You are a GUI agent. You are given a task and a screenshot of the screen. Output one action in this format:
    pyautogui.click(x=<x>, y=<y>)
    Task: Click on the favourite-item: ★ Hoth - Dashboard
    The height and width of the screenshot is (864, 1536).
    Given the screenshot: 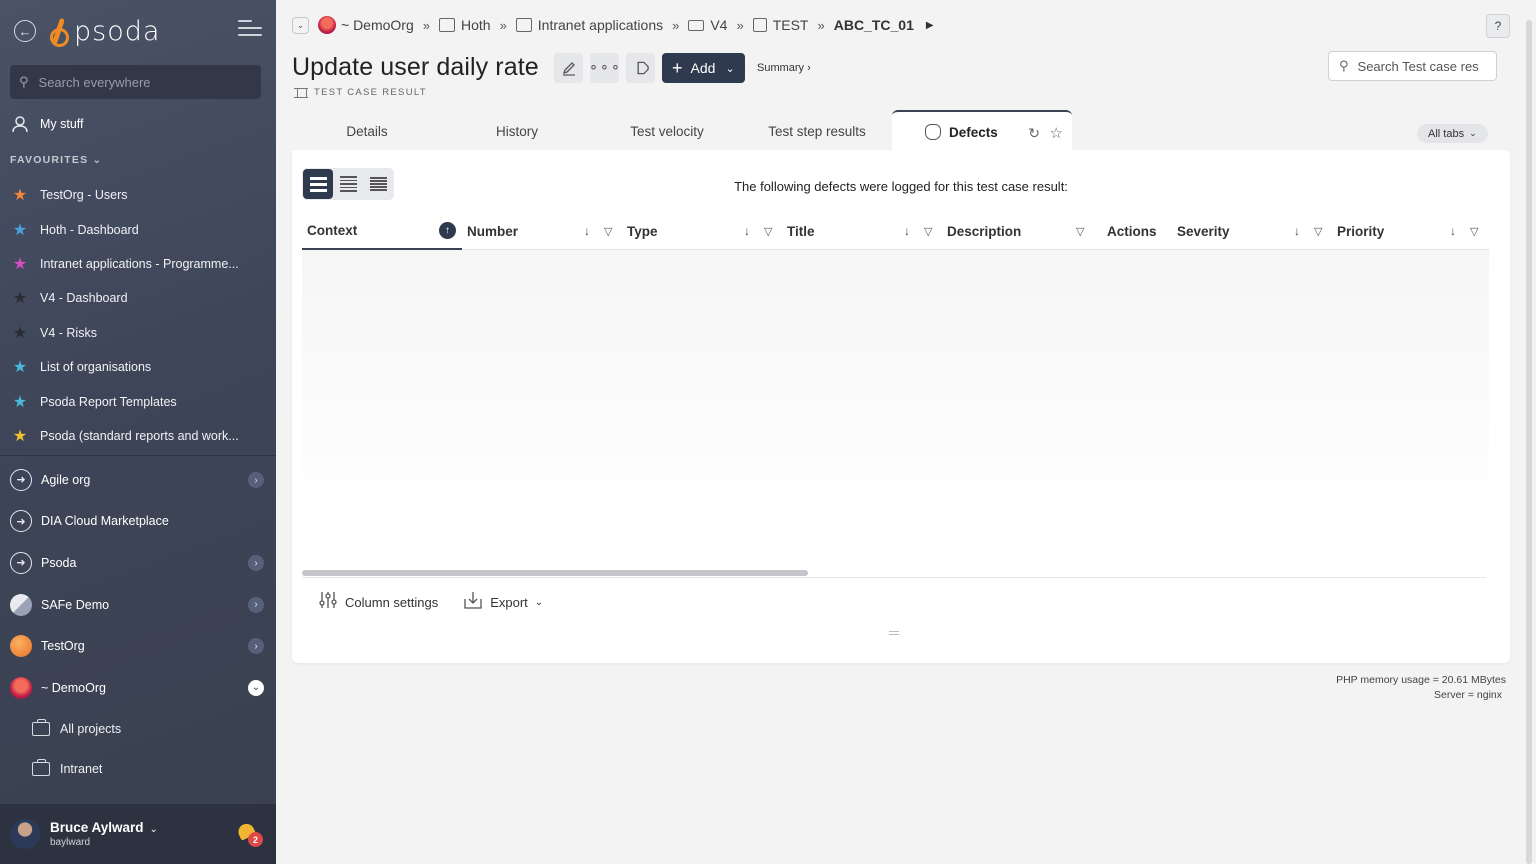 What is the action you would take?
    pyautogui.click(x=138, y=229)
    